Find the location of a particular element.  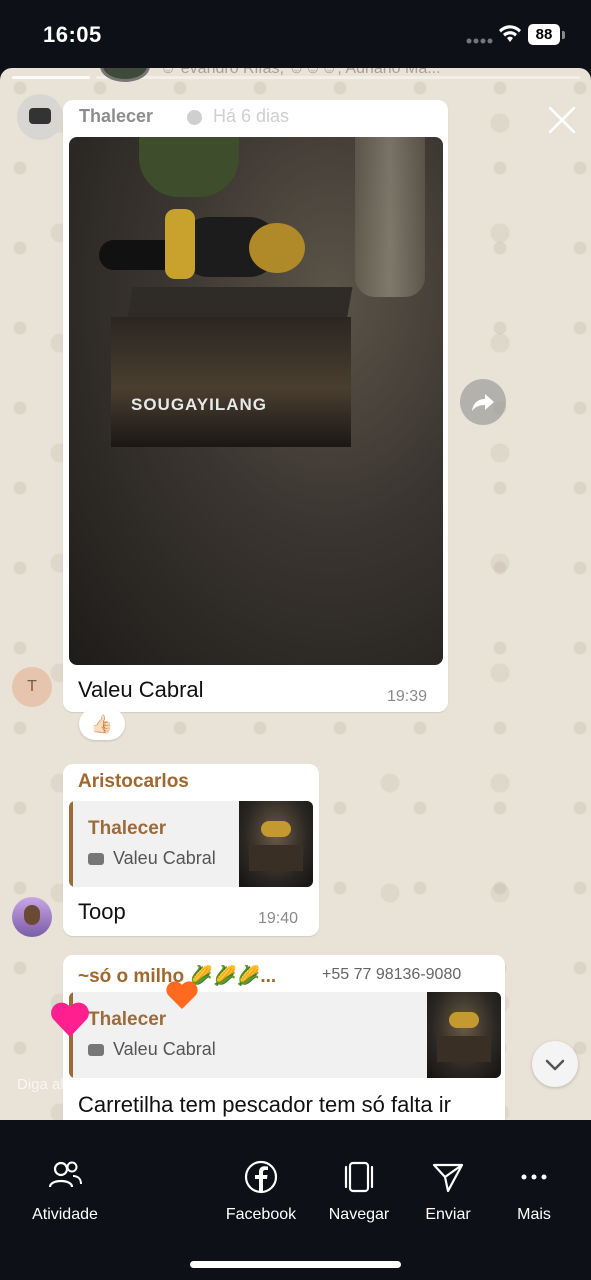

nav-mais: Mais is located at coordinates (534, 1175).